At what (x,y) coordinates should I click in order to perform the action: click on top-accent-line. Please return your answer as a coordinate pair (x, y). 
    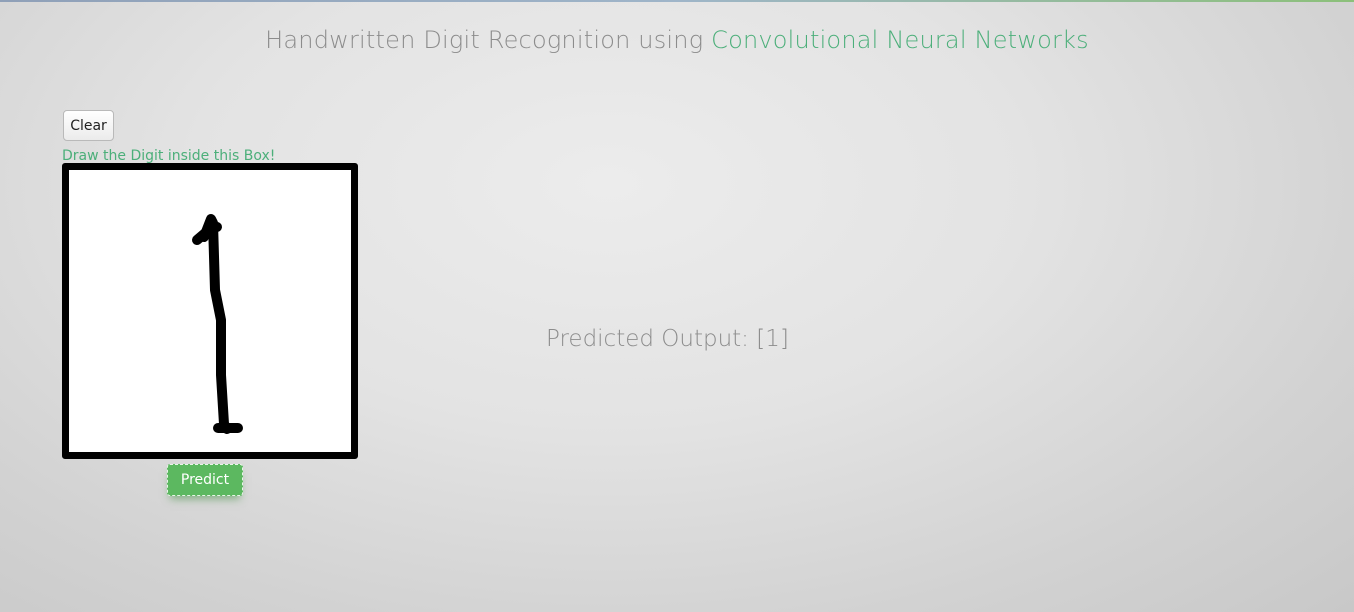
    Looking at the image, I should click on (677, 1).